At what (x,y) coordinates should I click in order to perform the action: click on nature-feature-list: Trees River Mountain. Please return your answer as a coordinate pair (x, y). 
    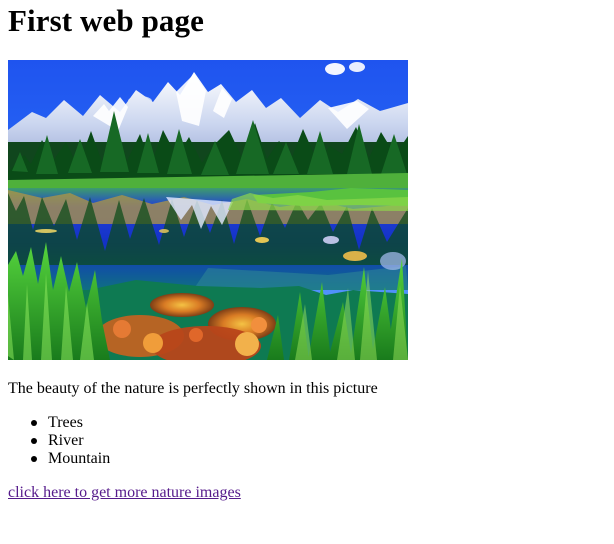
    Looking at the image, I should click on (59, 441).